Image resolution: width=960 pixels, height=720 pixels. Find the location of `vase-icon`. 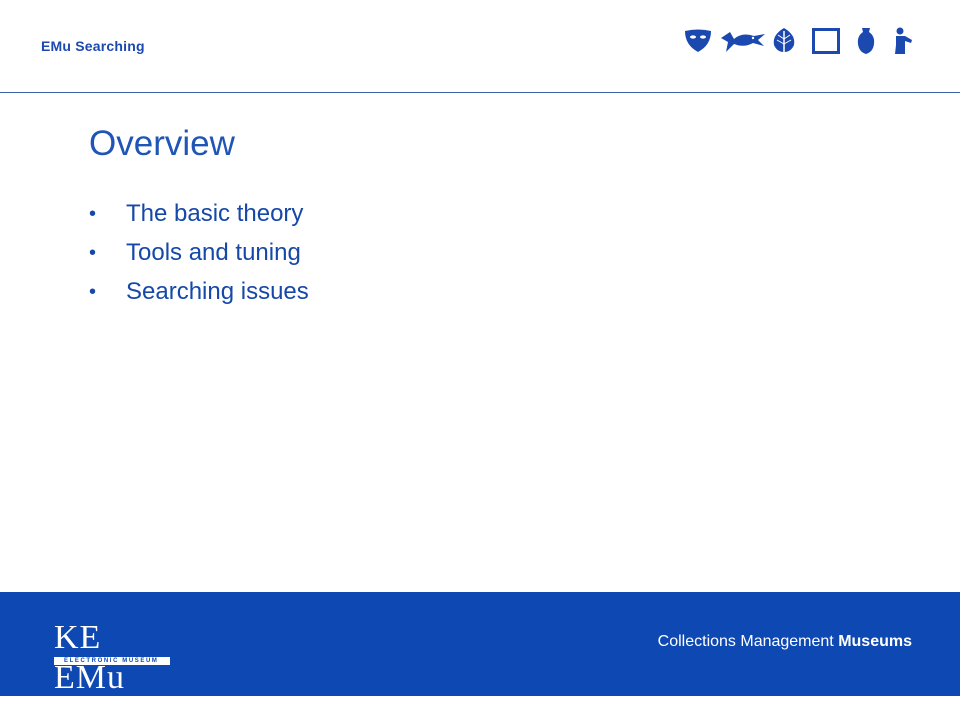

vase-icon is located at coordinates (866, 41).